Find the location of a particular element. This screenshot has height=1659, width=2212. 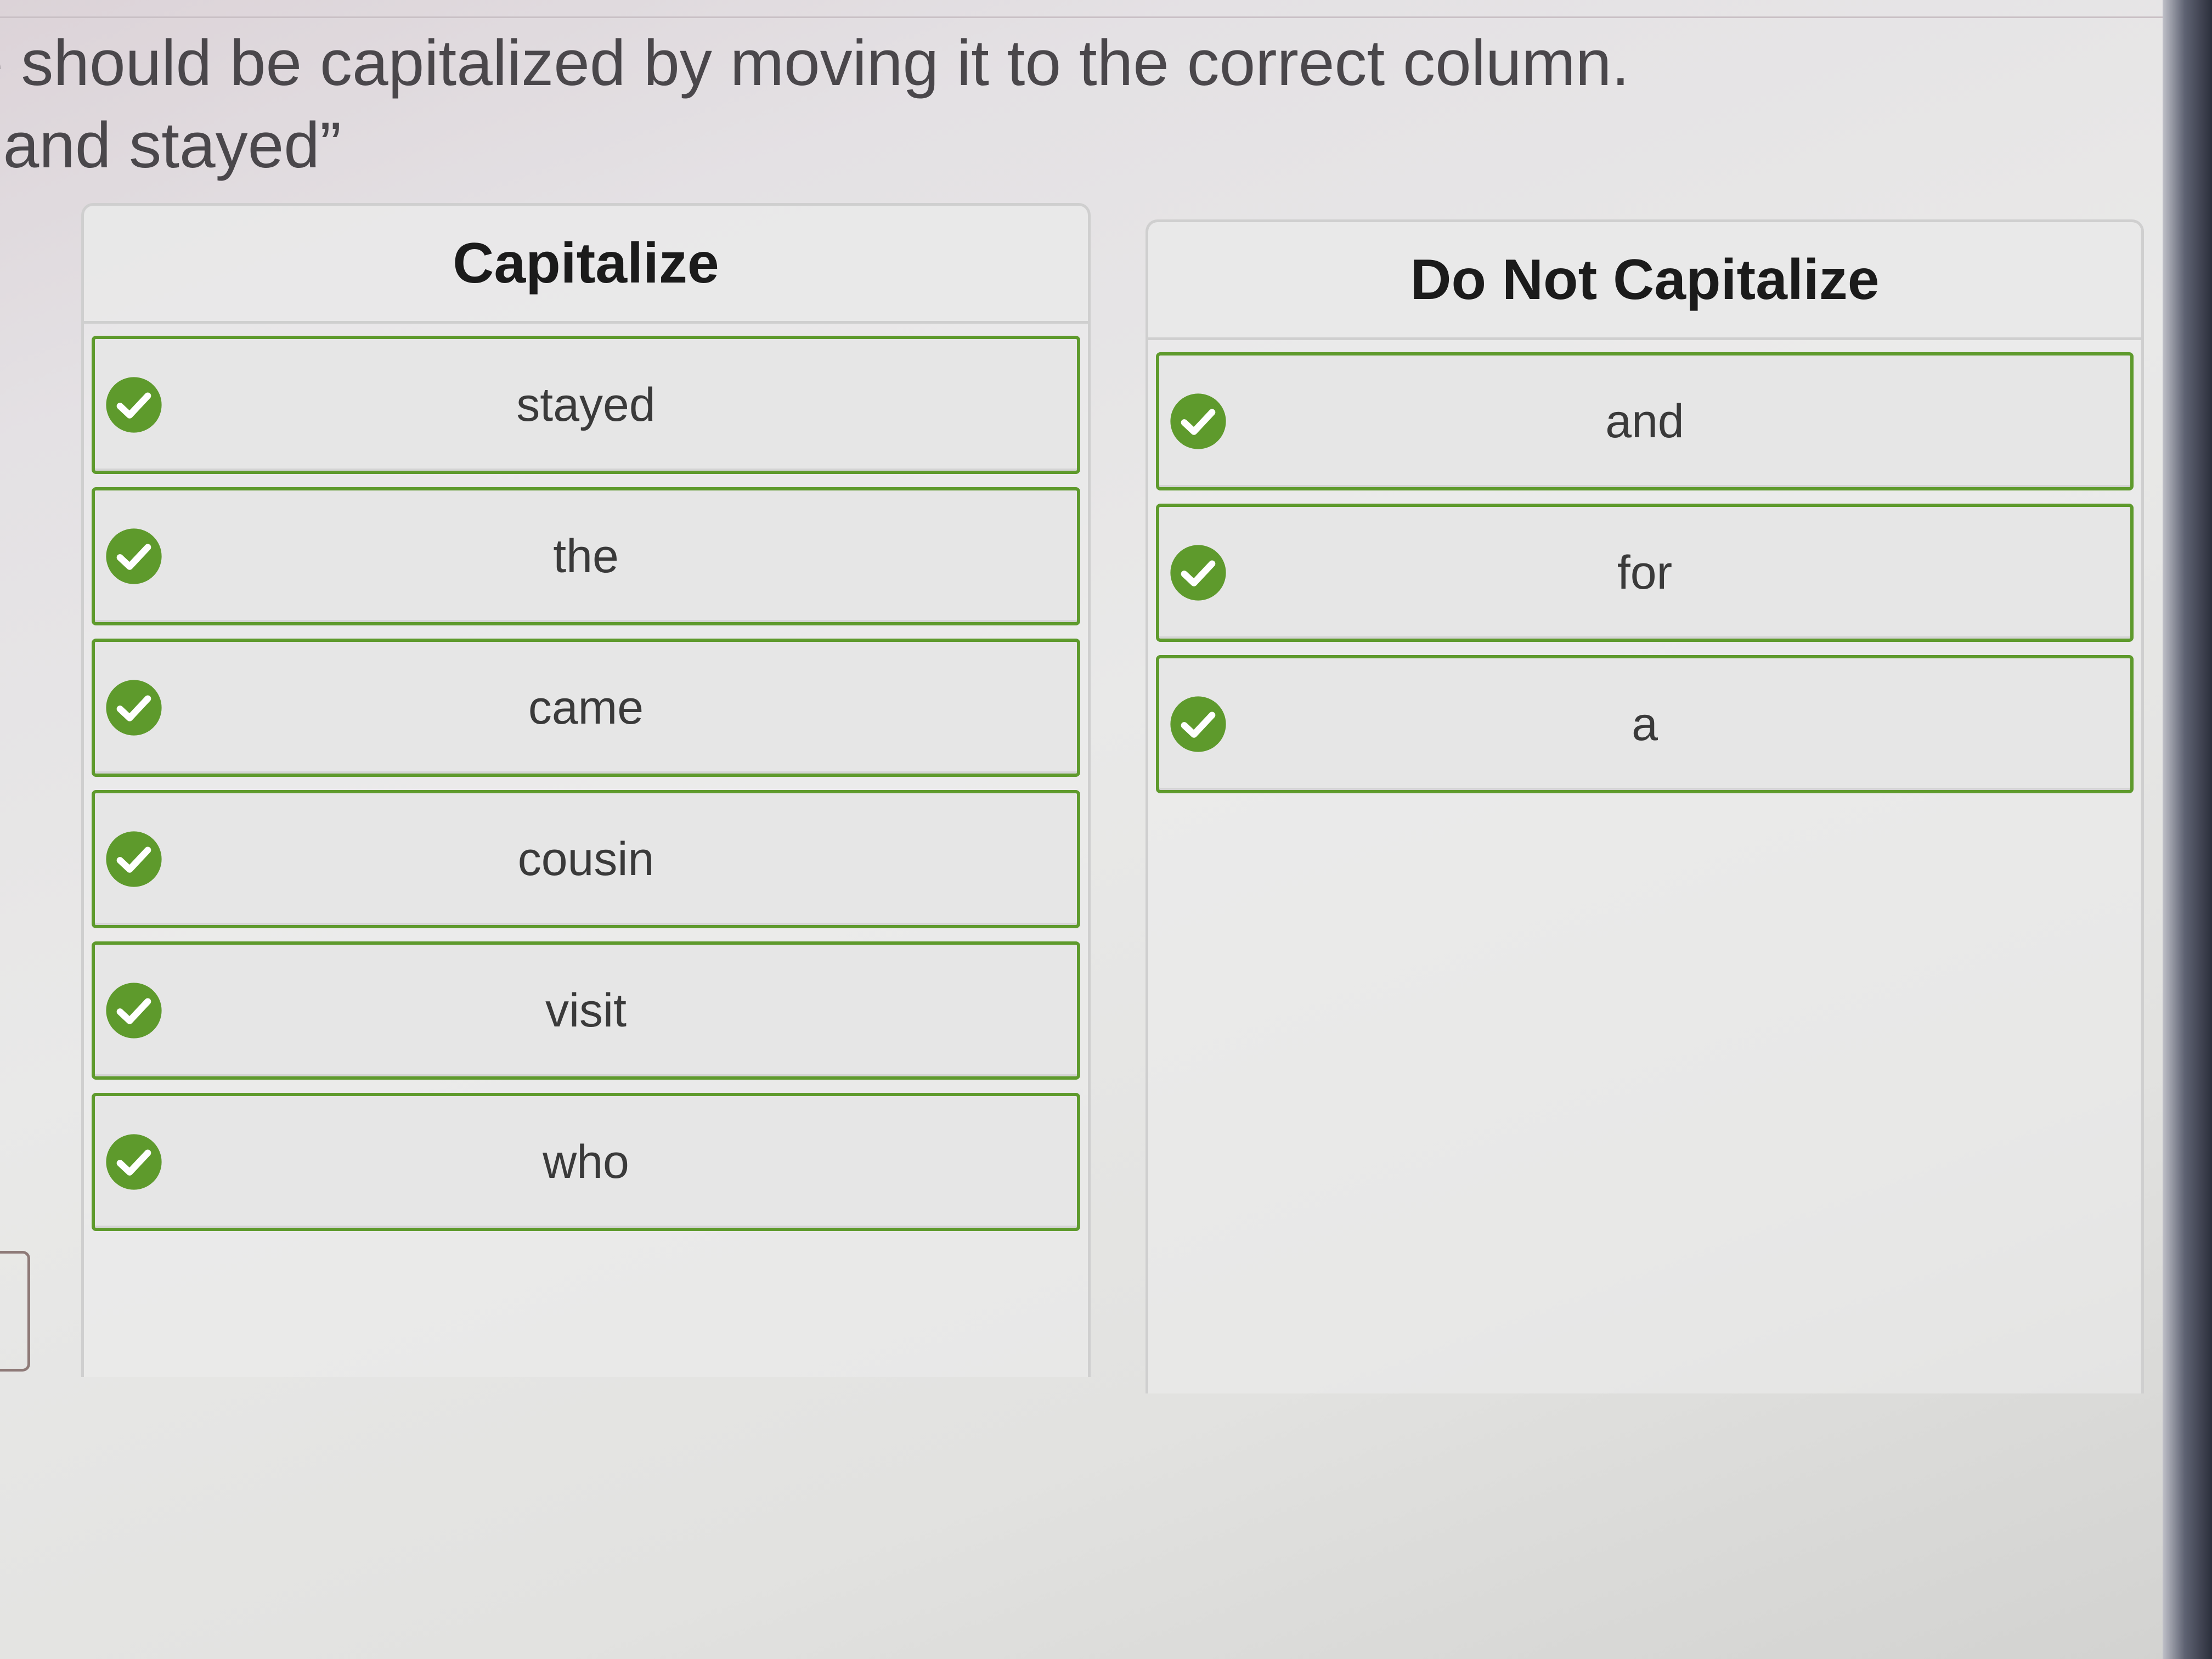

word-label: came is located at coordinates (586, 708).